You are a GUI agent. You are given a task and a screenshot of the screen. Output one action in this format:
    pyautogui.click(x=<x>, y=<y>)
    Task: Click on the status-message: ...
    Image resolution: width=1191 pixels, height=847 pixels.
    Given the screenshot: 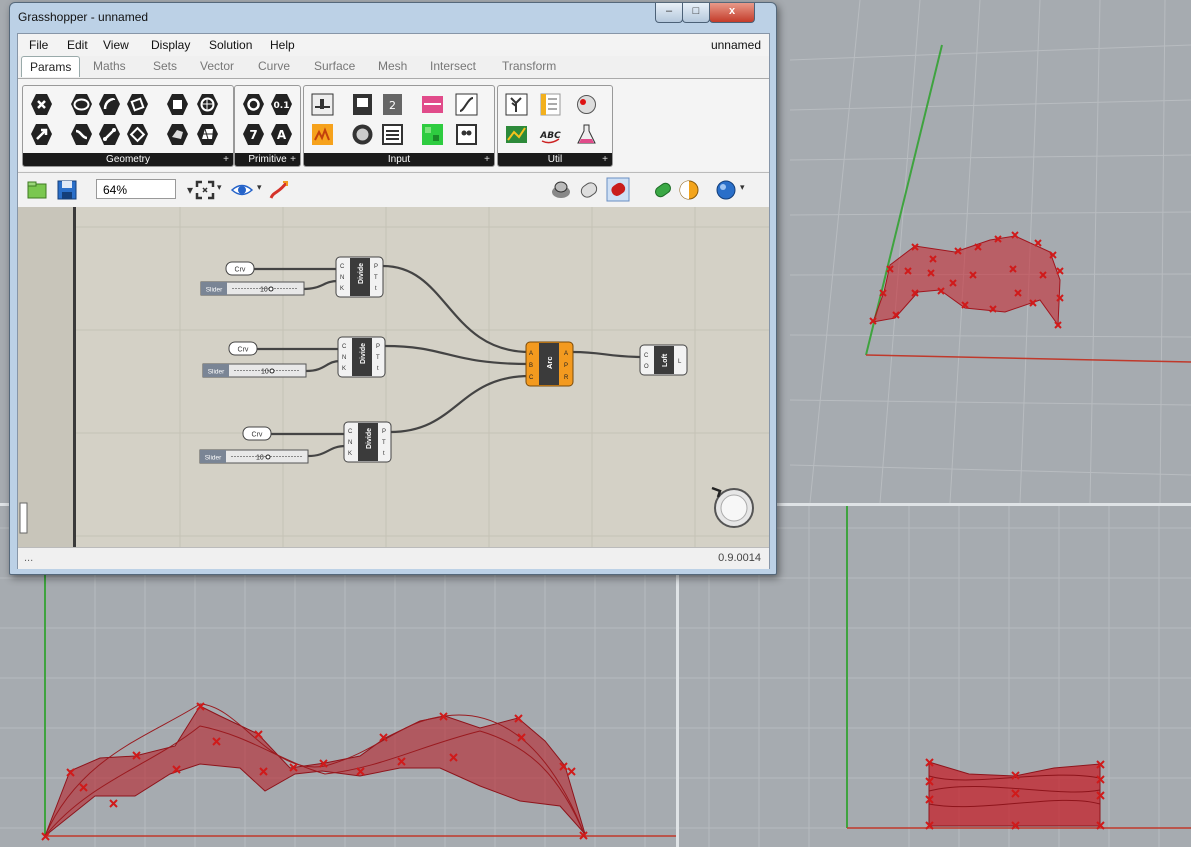 What is the action you would take?
    pyautogui.click(x=29, y=558)
    